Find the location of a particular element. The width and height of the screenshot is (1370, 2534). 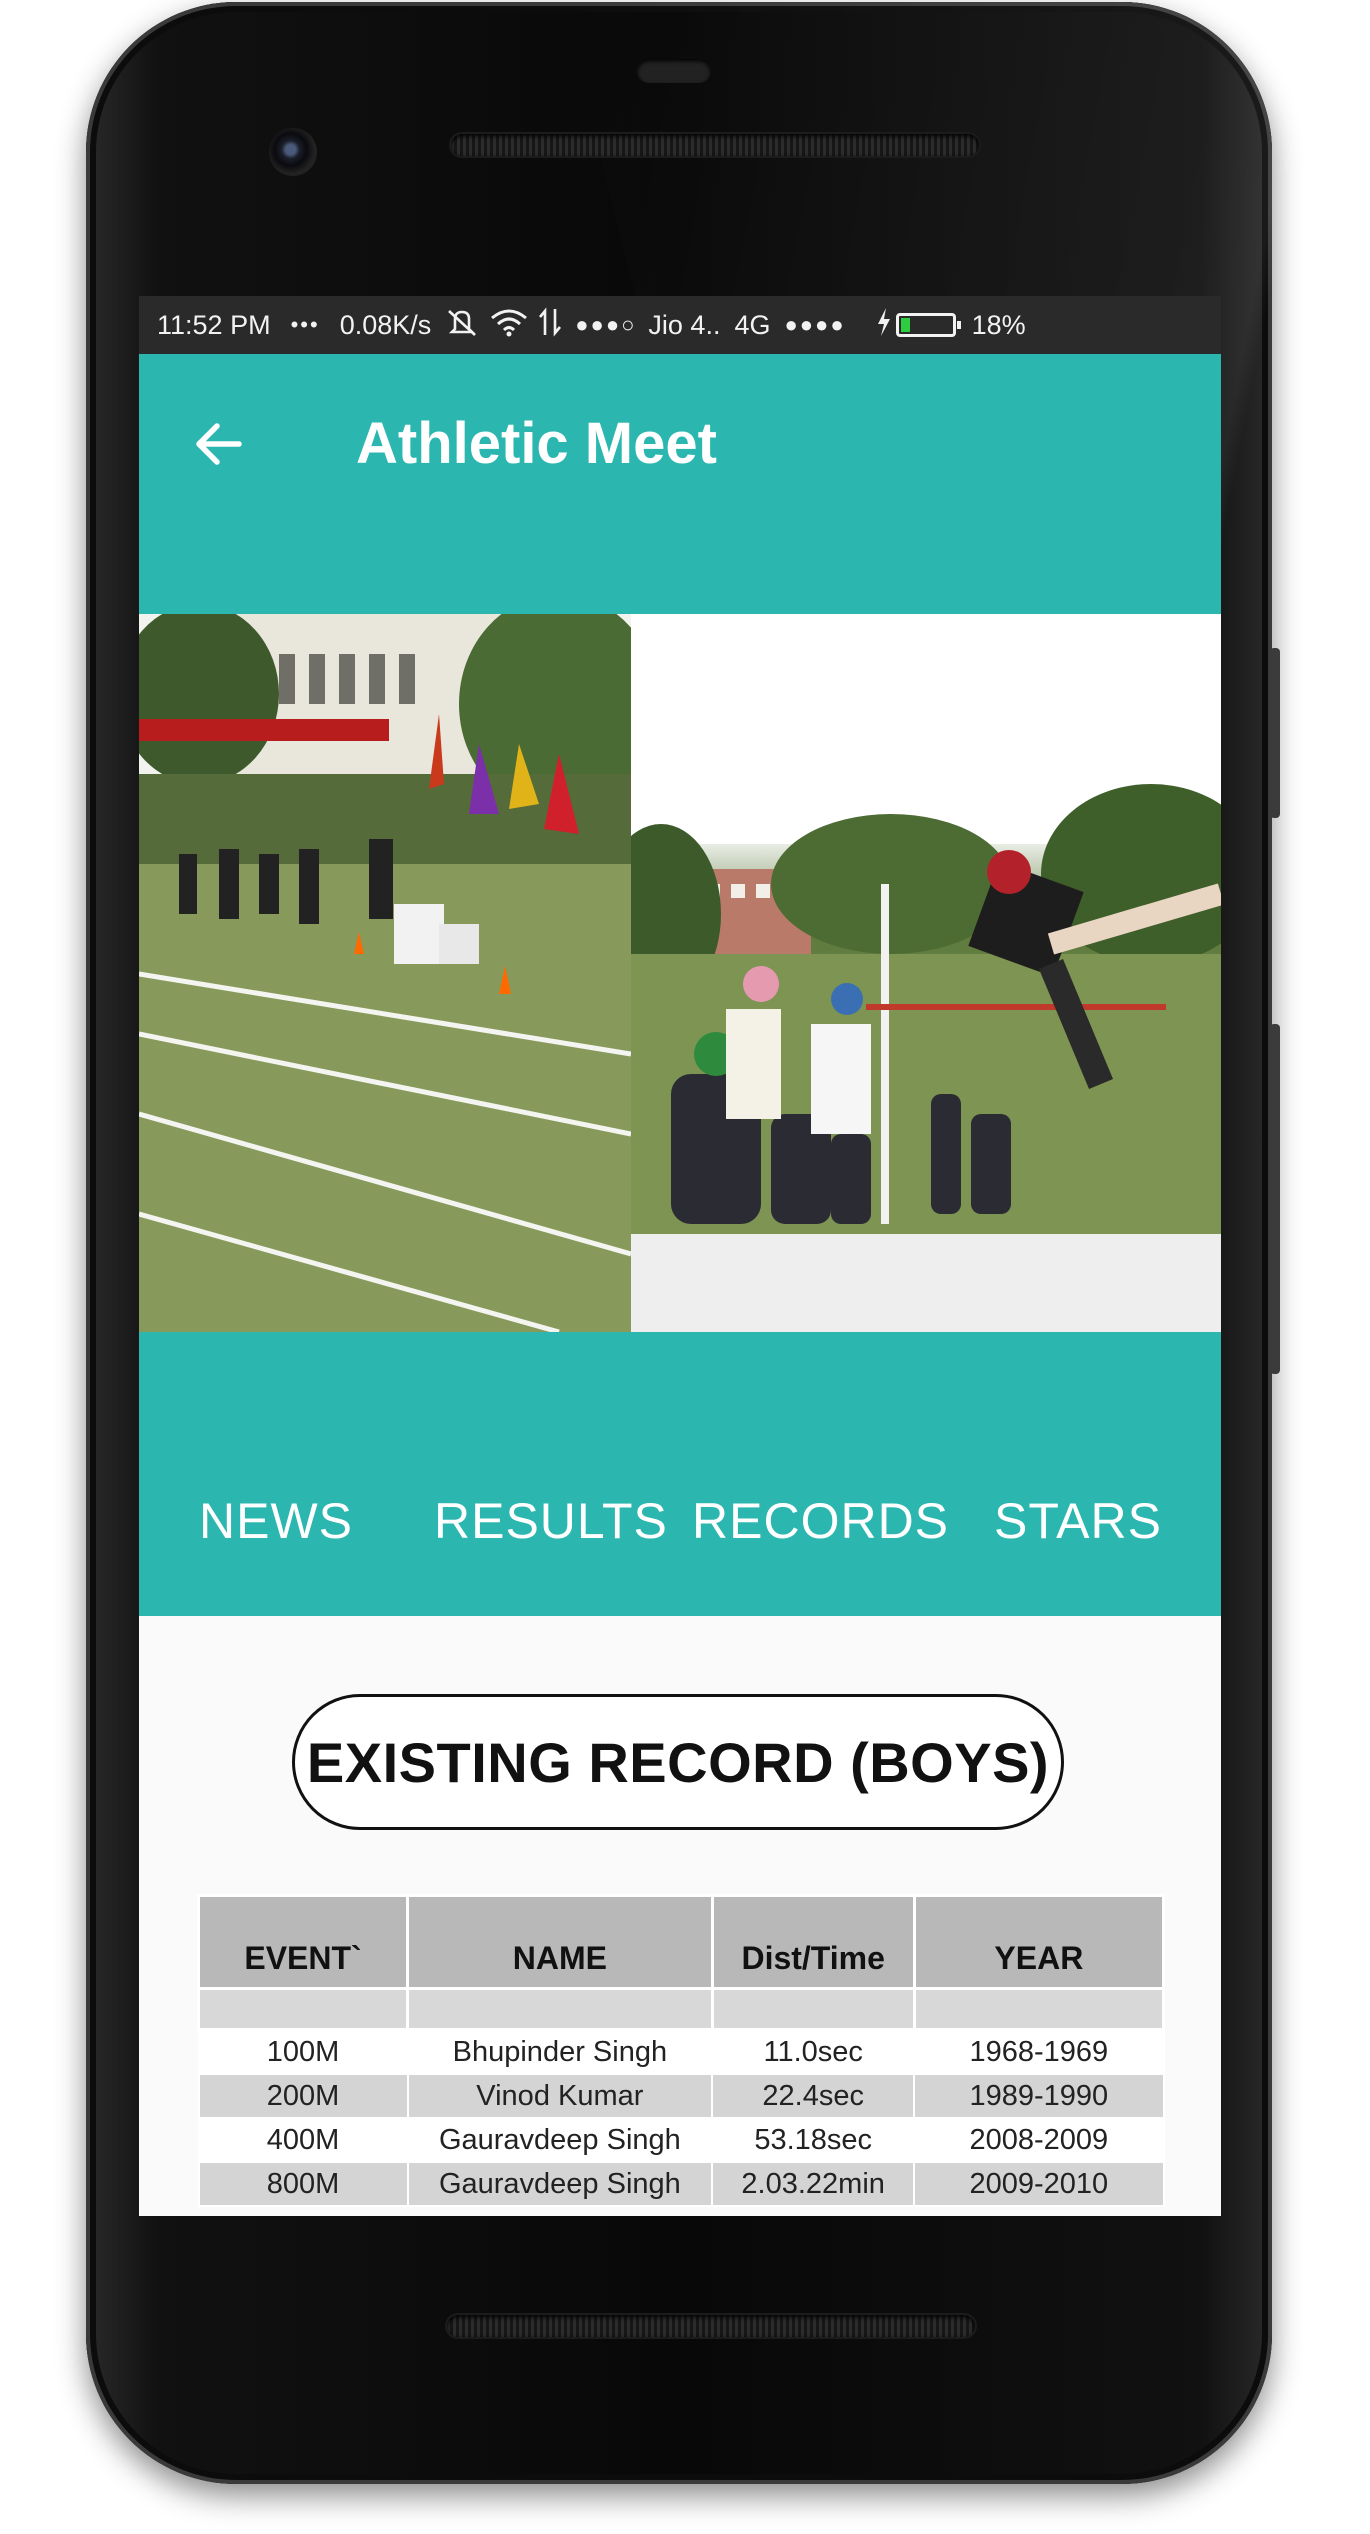

table-row: 400M Gauravdeep Singh 53.18sec 2008-2009 is located at coordinates (681, 2140).